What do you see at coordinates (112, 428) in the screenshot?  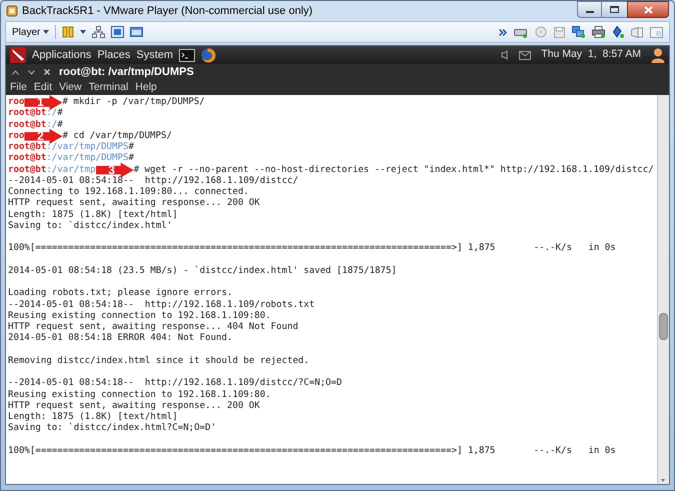 I see `output-line: Saving to: `distcc/index.html?C=N;O=D'` at bounding box center [112, 428].